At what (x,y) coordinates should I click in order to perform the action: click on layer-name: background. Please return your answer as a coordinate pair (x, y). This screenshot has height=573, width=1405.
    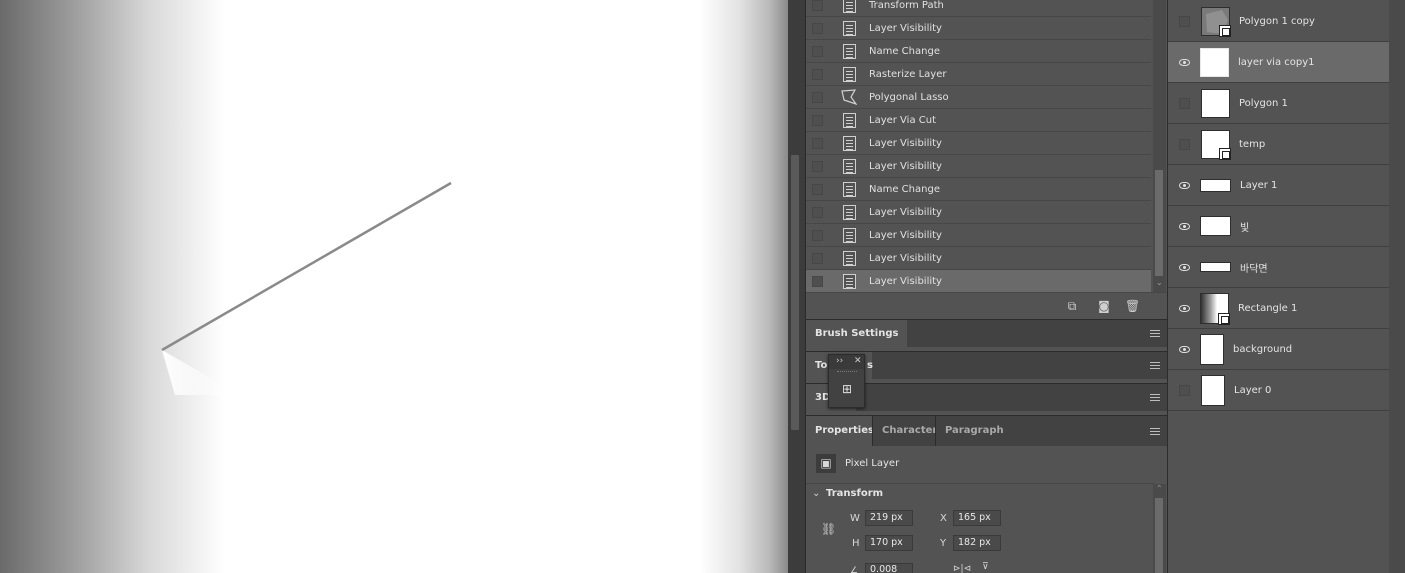
    Looking at the image, I should click on (1262, 349).